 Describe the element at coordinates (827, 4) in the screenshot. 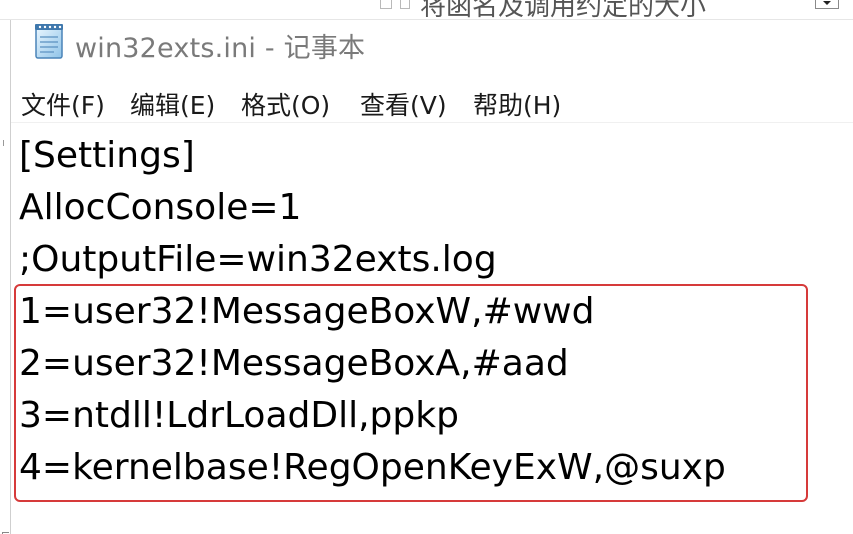

I see `chevron-down-icon` at that location.